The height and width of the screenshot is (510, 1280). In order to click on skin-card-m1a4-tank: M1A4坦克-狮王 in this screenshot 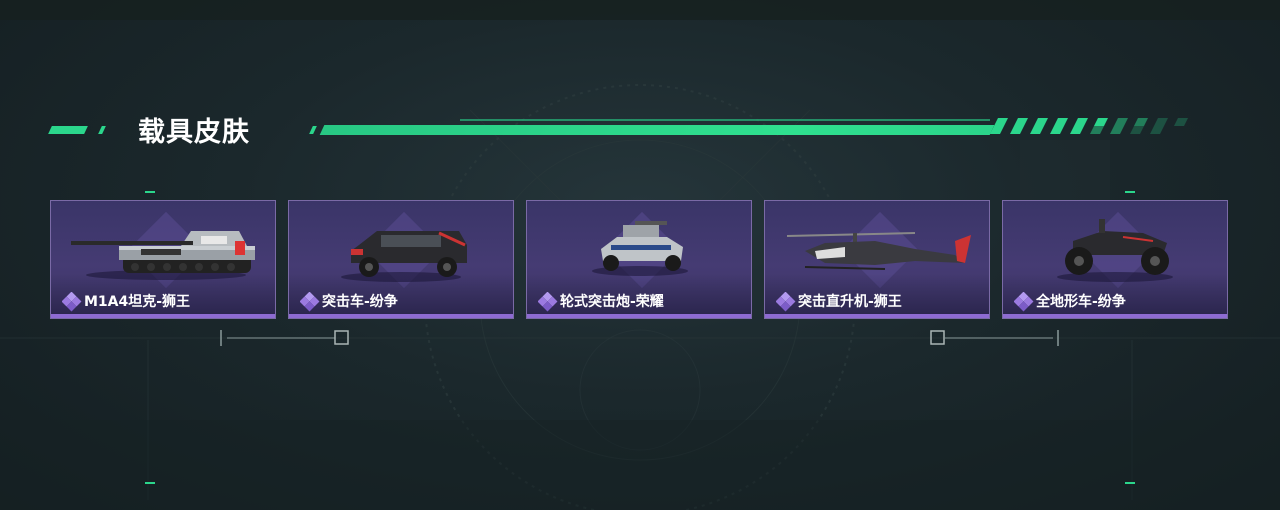, I will do `click(163, 259)`.